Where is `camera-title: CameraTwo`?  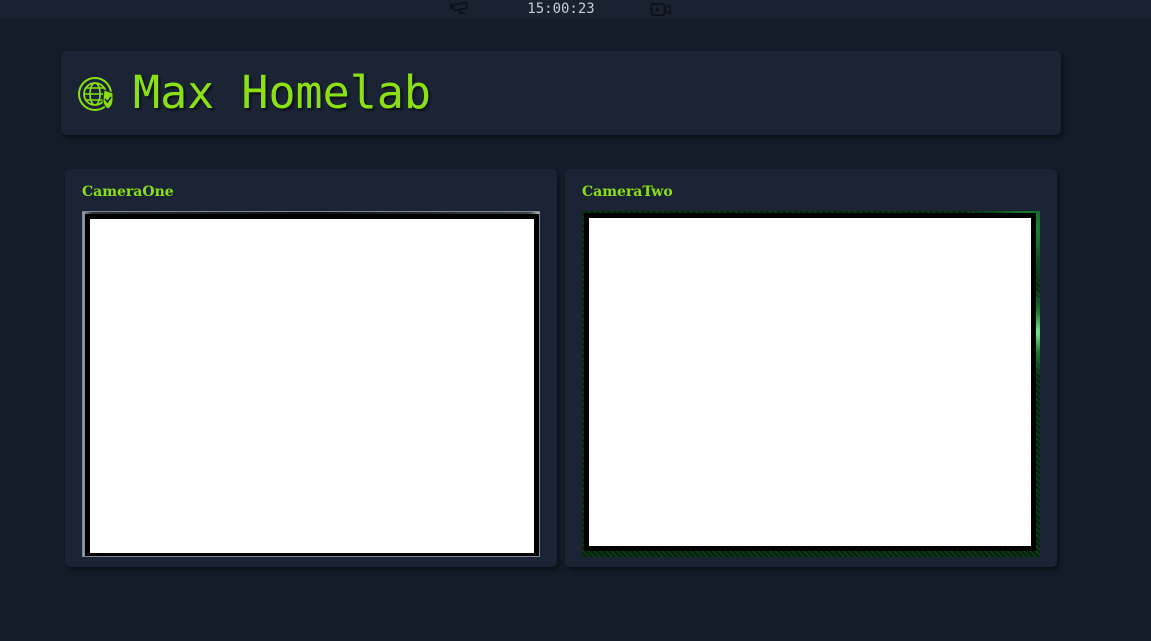
camera-title: CameraTwo is located at coordinates (627, 192).